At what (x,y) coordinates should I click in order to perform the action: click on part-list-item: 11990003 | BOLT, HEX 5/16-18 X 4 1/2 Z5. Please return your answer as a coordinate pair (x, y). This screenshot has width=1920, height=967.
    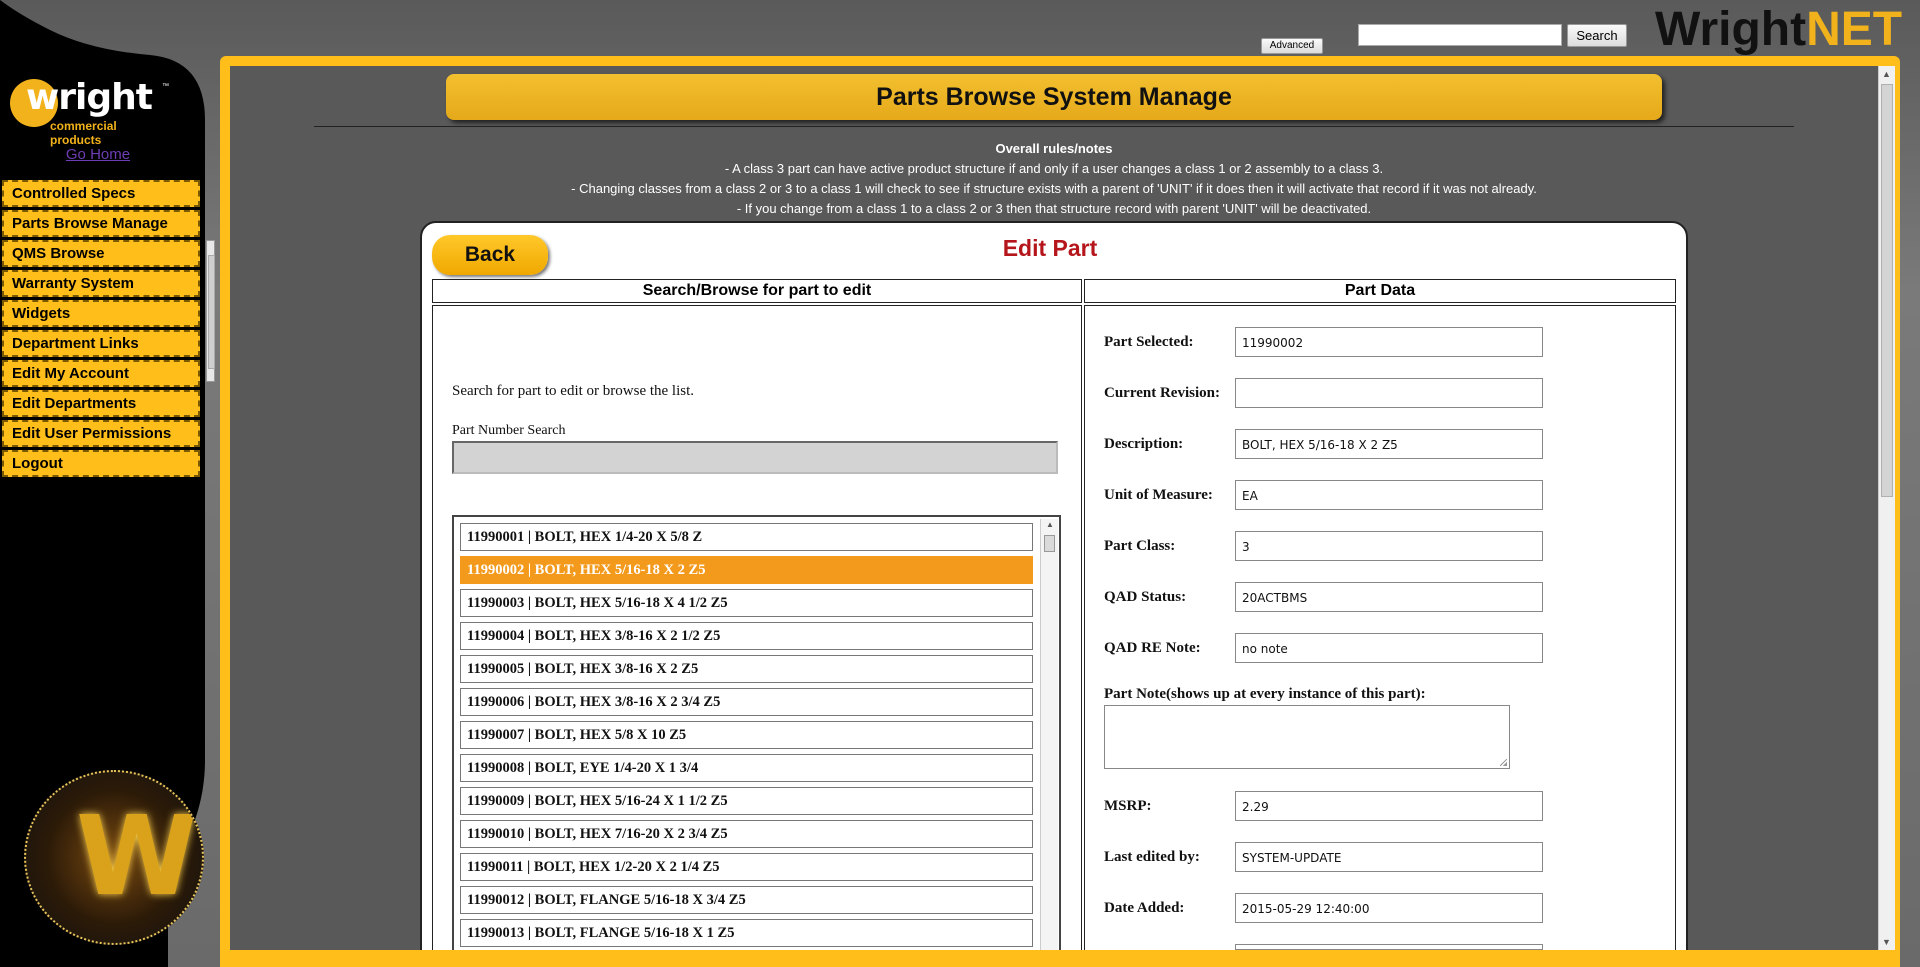
    Looking at the image, I should click on (746, 603).